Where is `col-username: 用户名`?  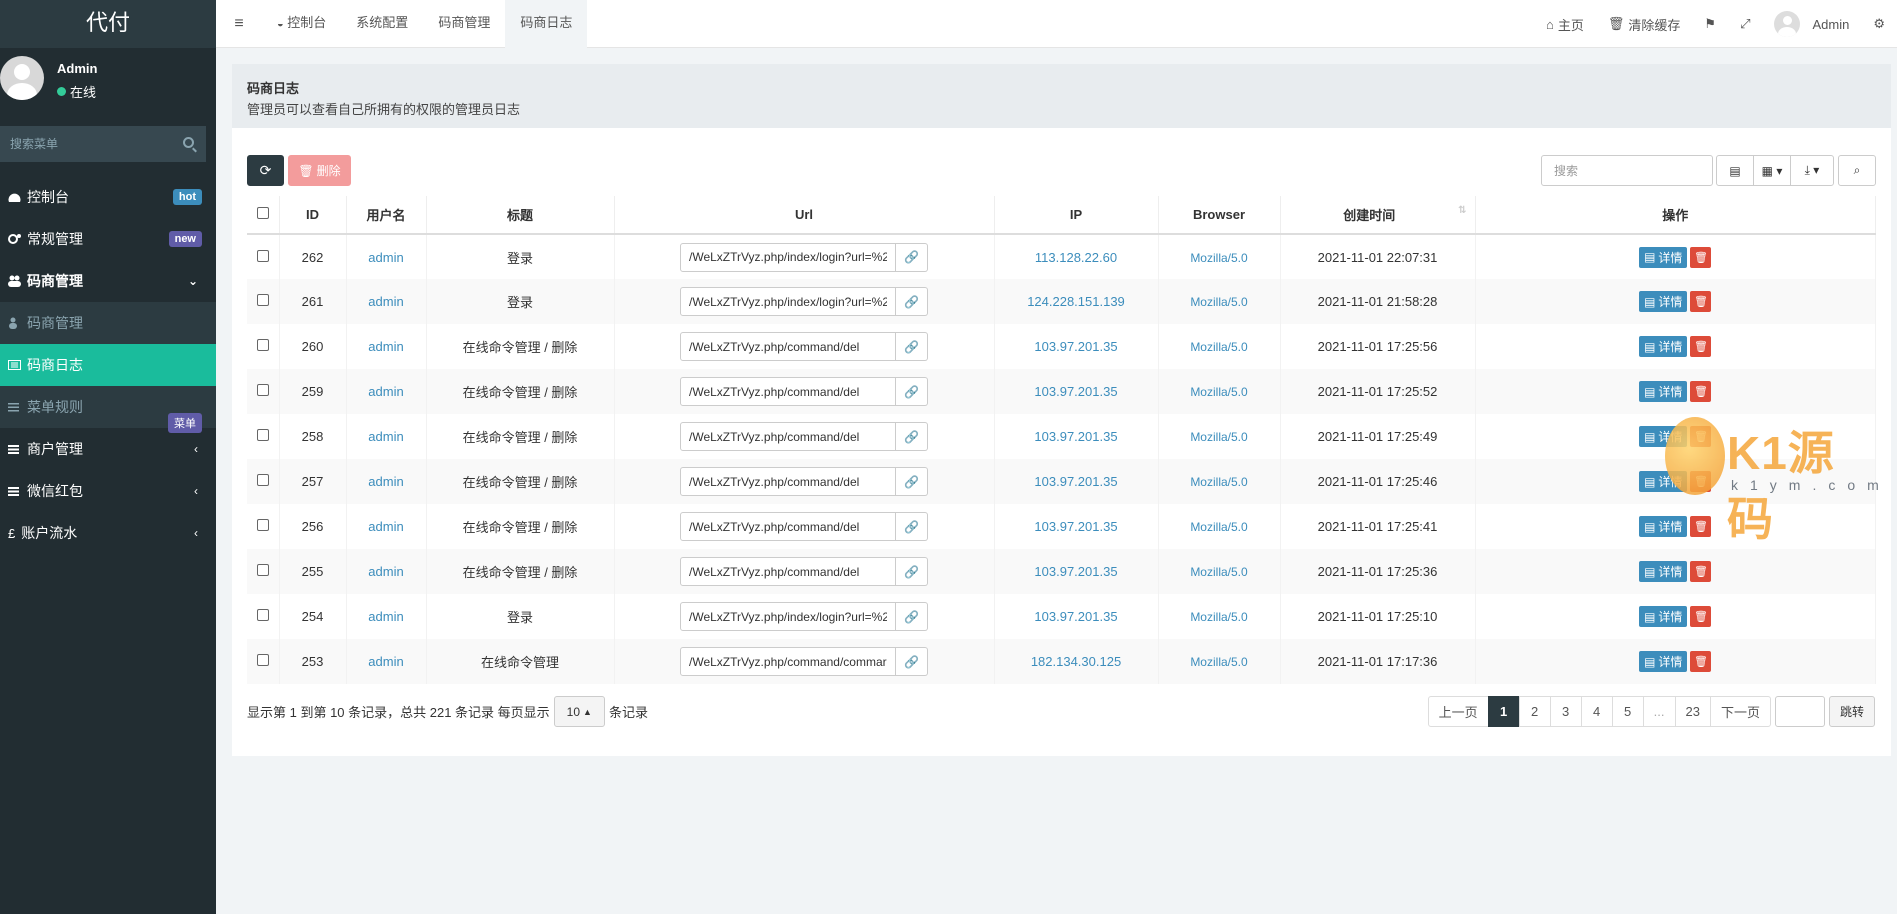 col-username: 用户名 is located at coordinates (386, 215).